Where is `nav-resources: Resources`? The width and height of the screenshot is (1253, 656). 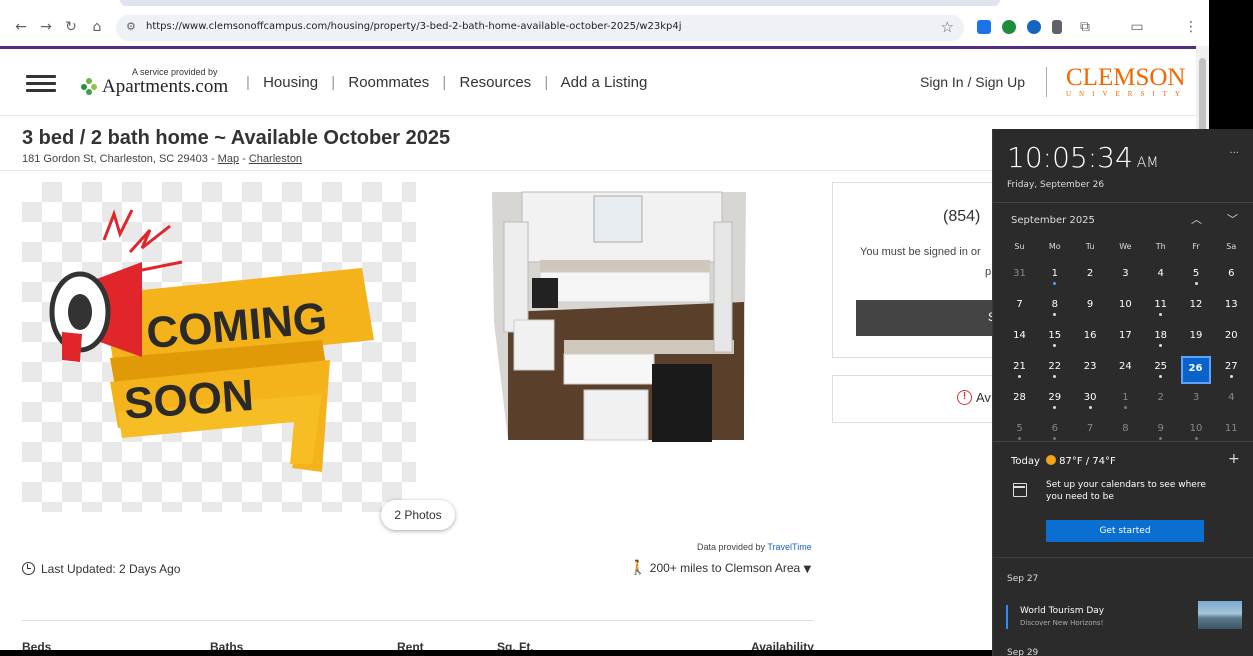 nav-resources: Resources is located at coordinates (495, 82).